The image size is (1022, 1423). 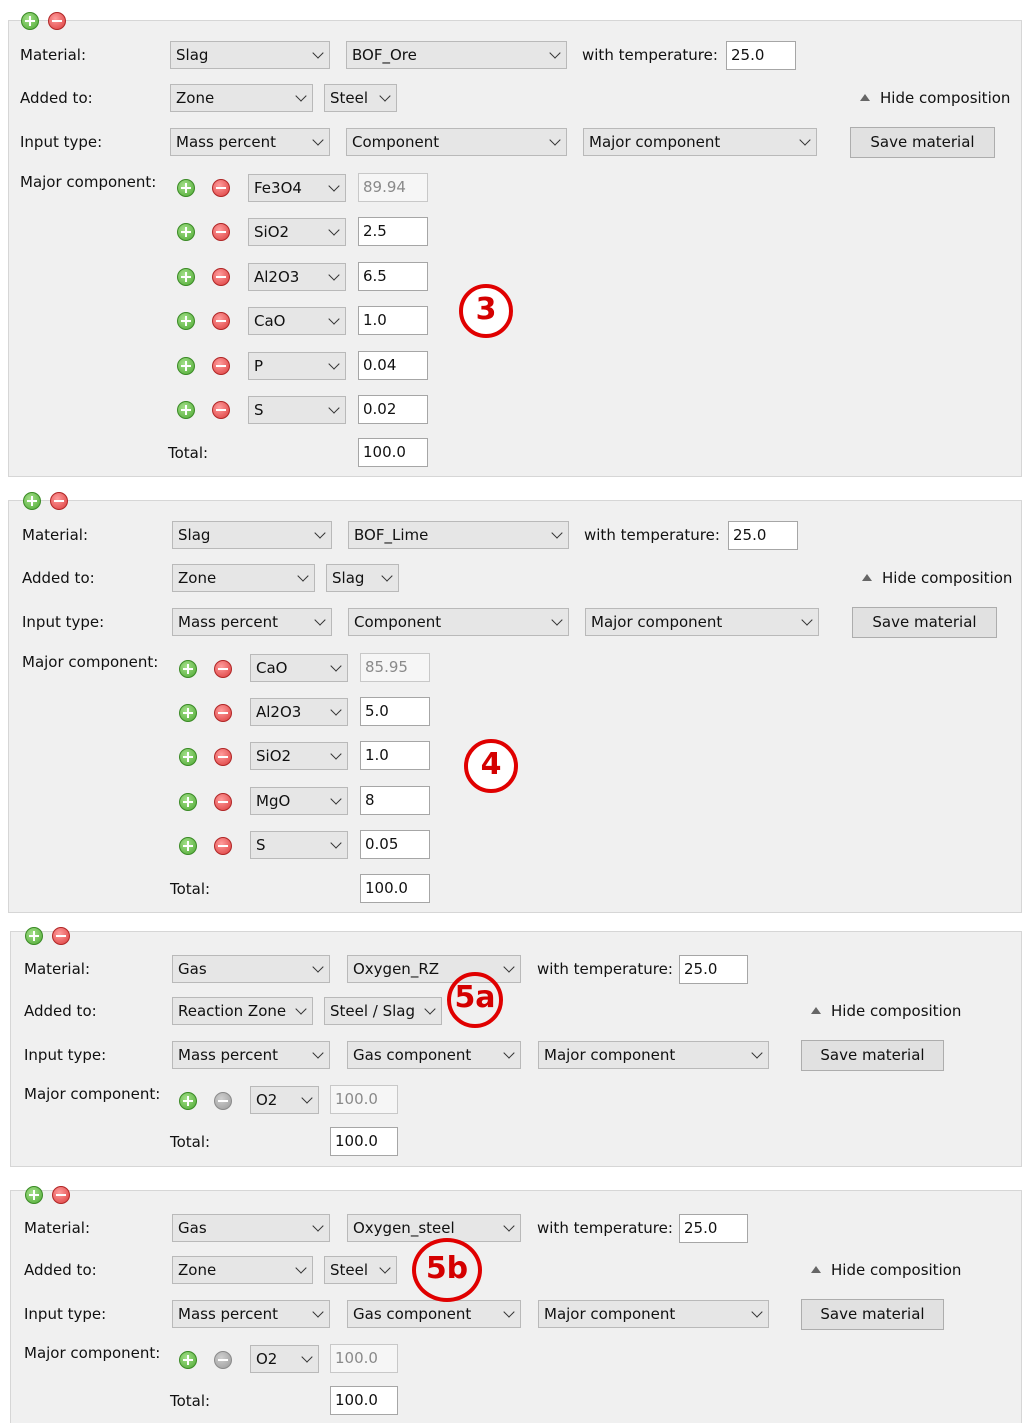 What do you see at coordinates (297, 188) in the screenshot?
I see `component-select: Fe3O4` at bounding box center [297, 188].